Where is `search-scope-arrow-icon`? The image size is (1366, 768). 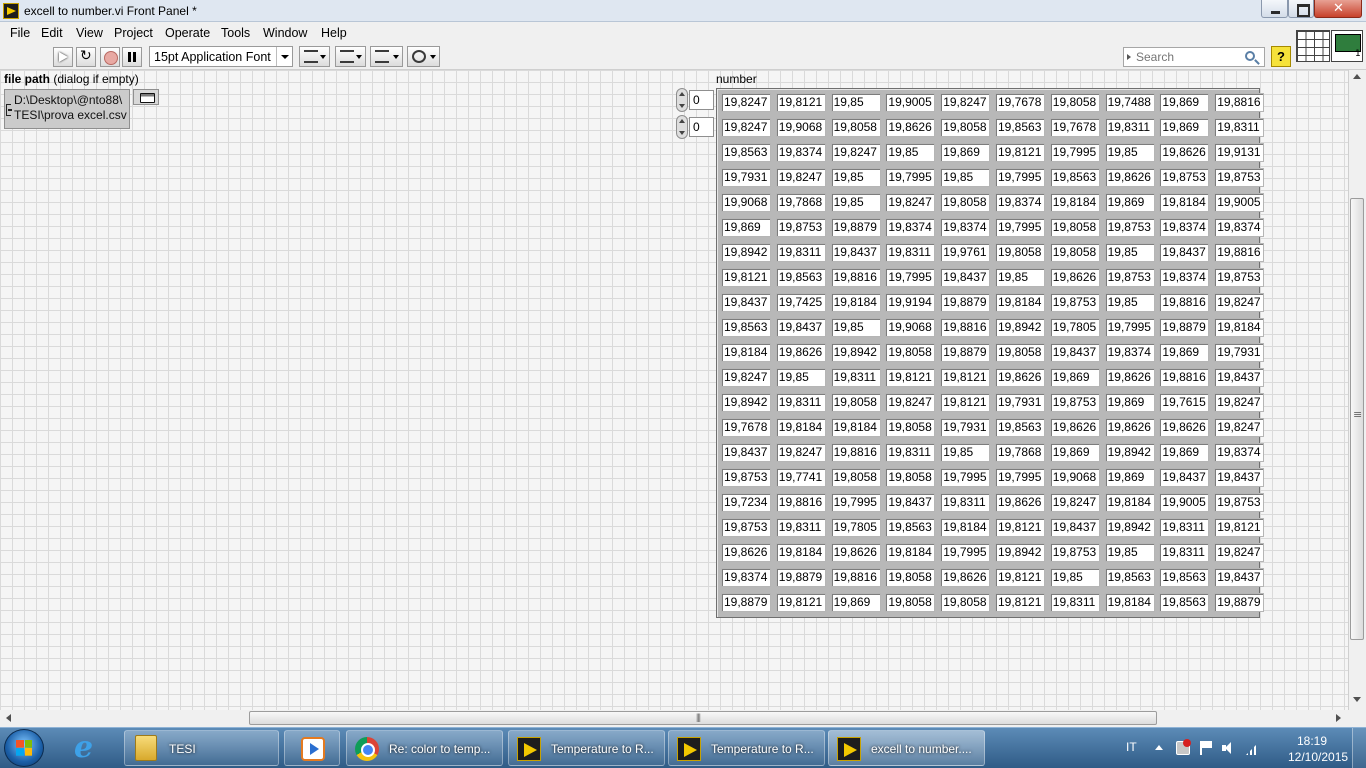
search-scope-arrow-icon is located at coordinates (1129, 57).